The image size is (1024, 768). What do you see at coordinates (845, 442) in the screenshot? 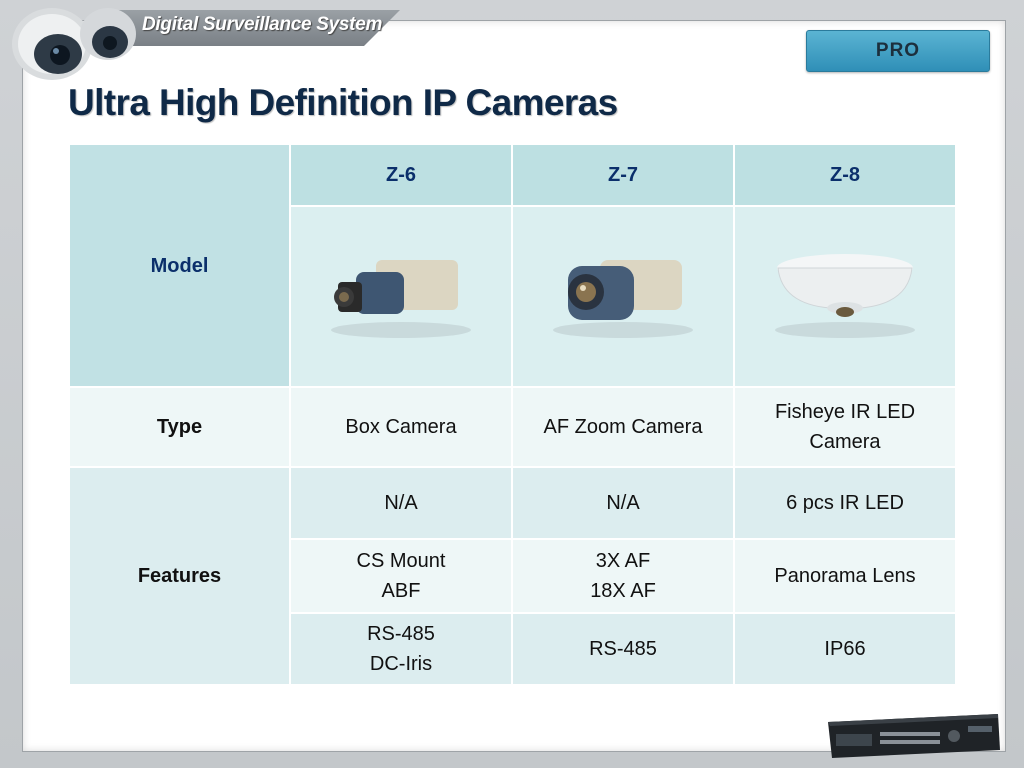
I see `type-value-line2: Camera` at bounding box center [845, 442].